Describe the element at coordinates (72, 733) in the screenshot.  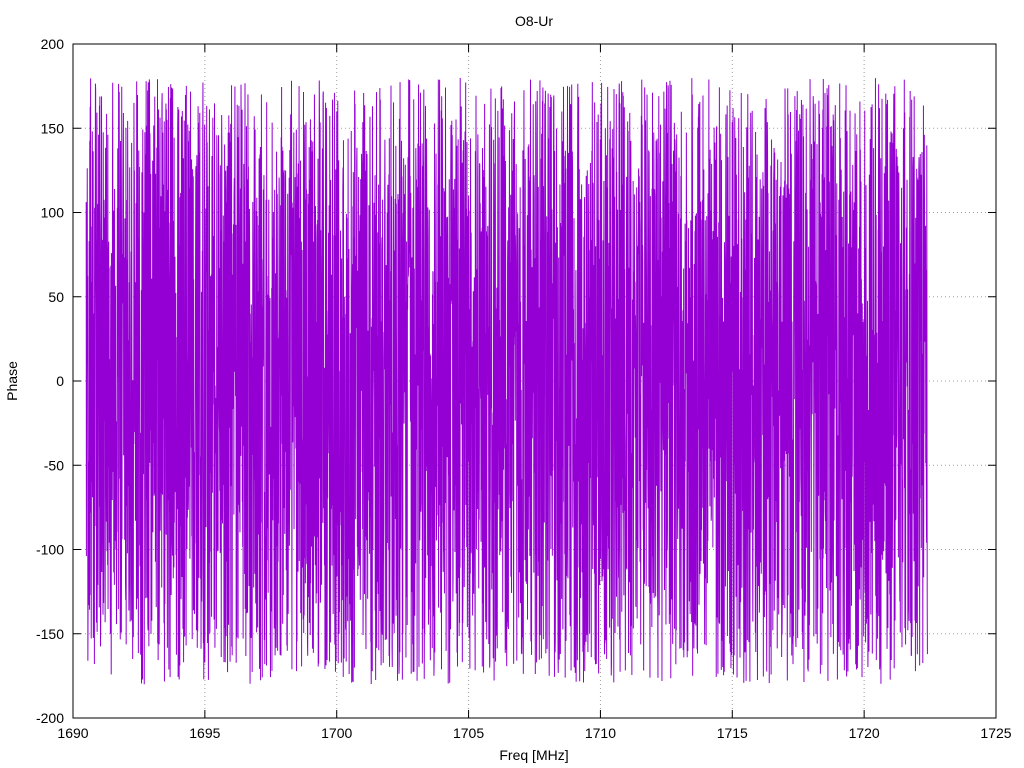
I see `x-tick-label: 1690` at that location.